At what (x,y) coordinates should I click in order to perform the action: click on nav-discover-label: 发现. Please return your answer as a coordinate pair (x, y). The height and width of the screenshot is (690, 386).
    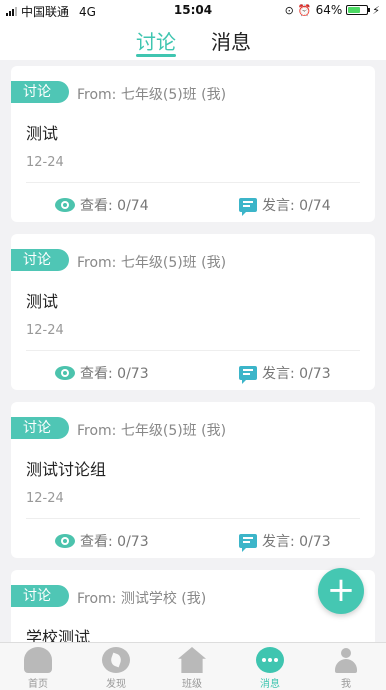
    Looking at the image, I should click on (116, 684).